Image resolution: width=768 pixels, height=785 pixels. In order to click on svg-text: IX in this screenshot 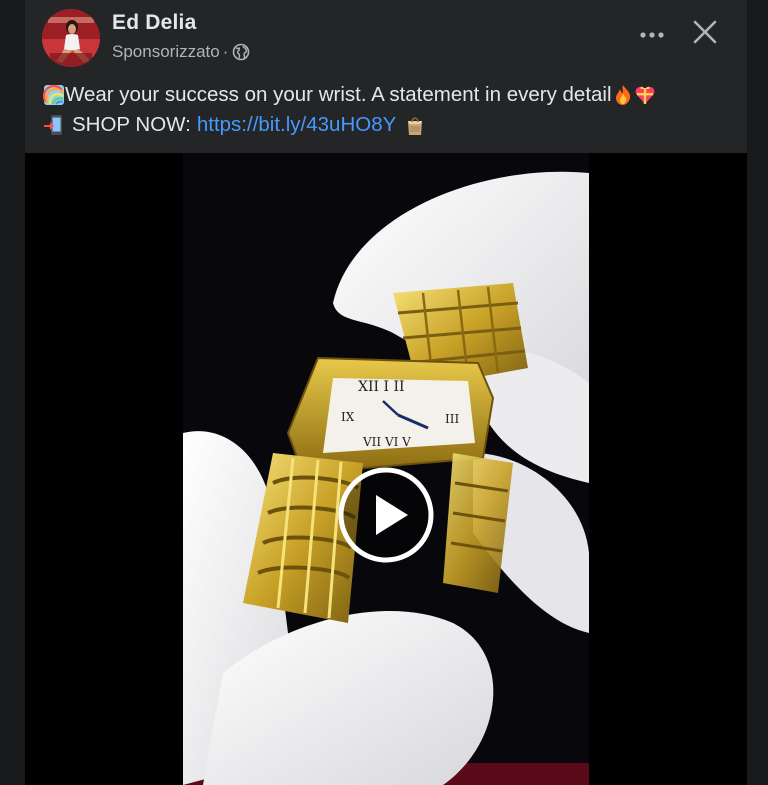, I will do `click(348, 417)`.